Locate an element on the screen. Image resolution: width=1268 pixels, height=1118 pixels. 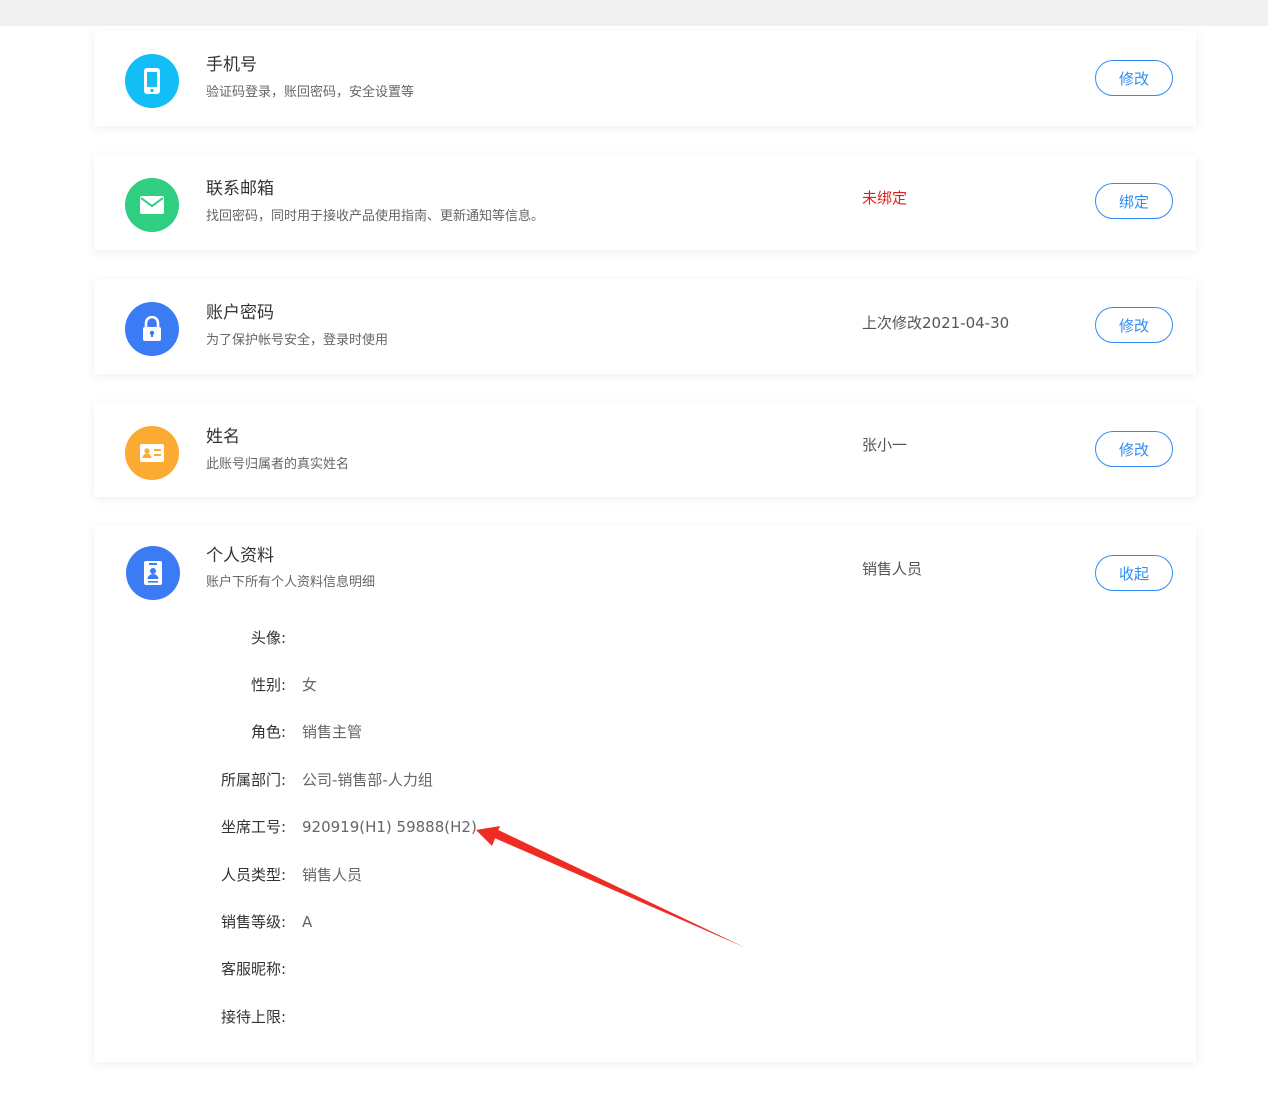
detail-label: 坐席工号: is located at coordinates (253, 827).